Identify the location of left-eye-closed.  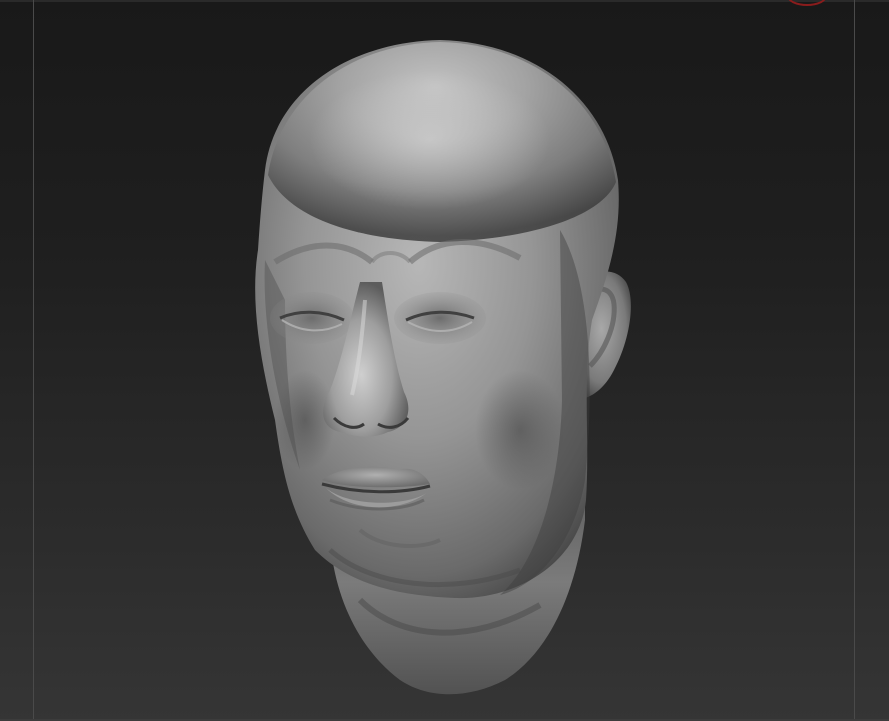
(312, 318).